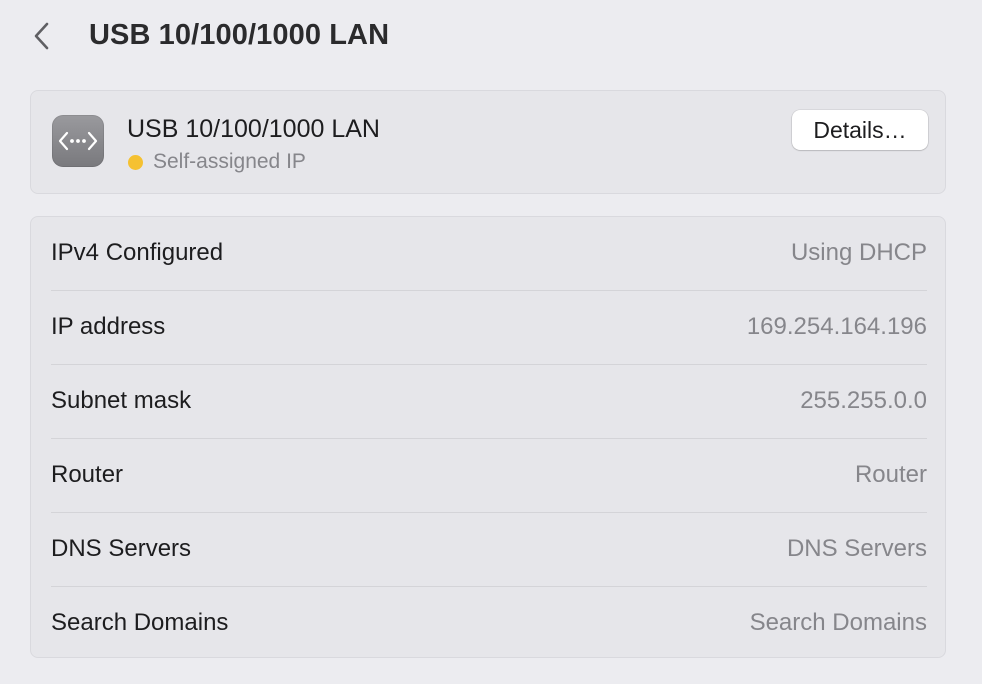 The image size is (982, 684). What do you see at coordinates (135, 162) in the screenshot?
I see `status-dot-icon` at bounding box center [135, 162].